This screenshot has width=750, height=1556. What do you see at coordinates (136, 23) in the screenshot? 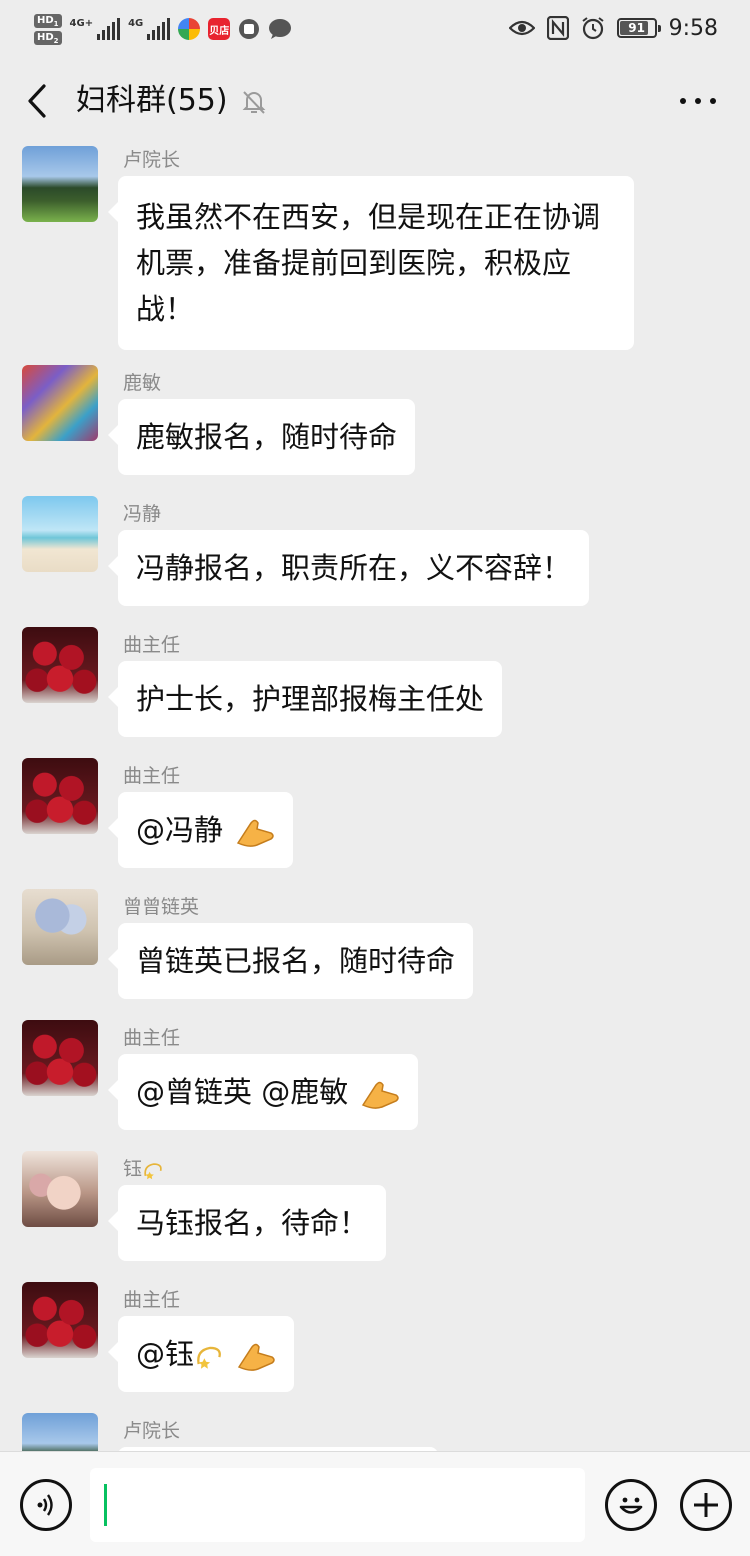
I see `network-label-2: 4G` at bounding box center [136, 23].